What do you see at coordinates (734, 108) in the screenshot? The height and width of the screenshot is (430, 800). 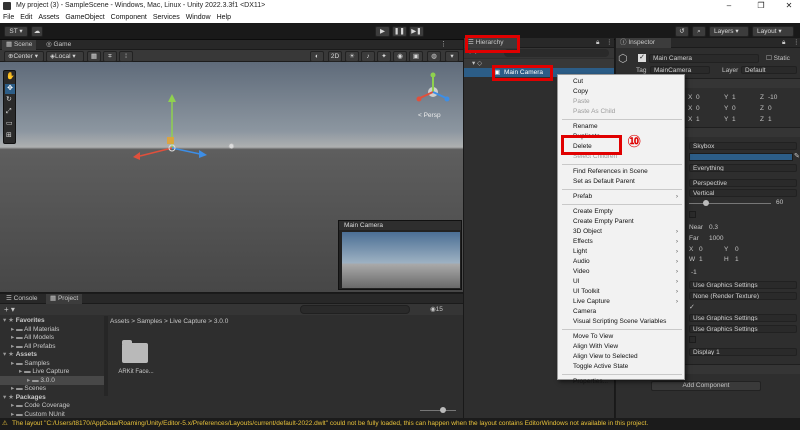 I see `rotation-y-value: 0` at bounding box center [734, 108].